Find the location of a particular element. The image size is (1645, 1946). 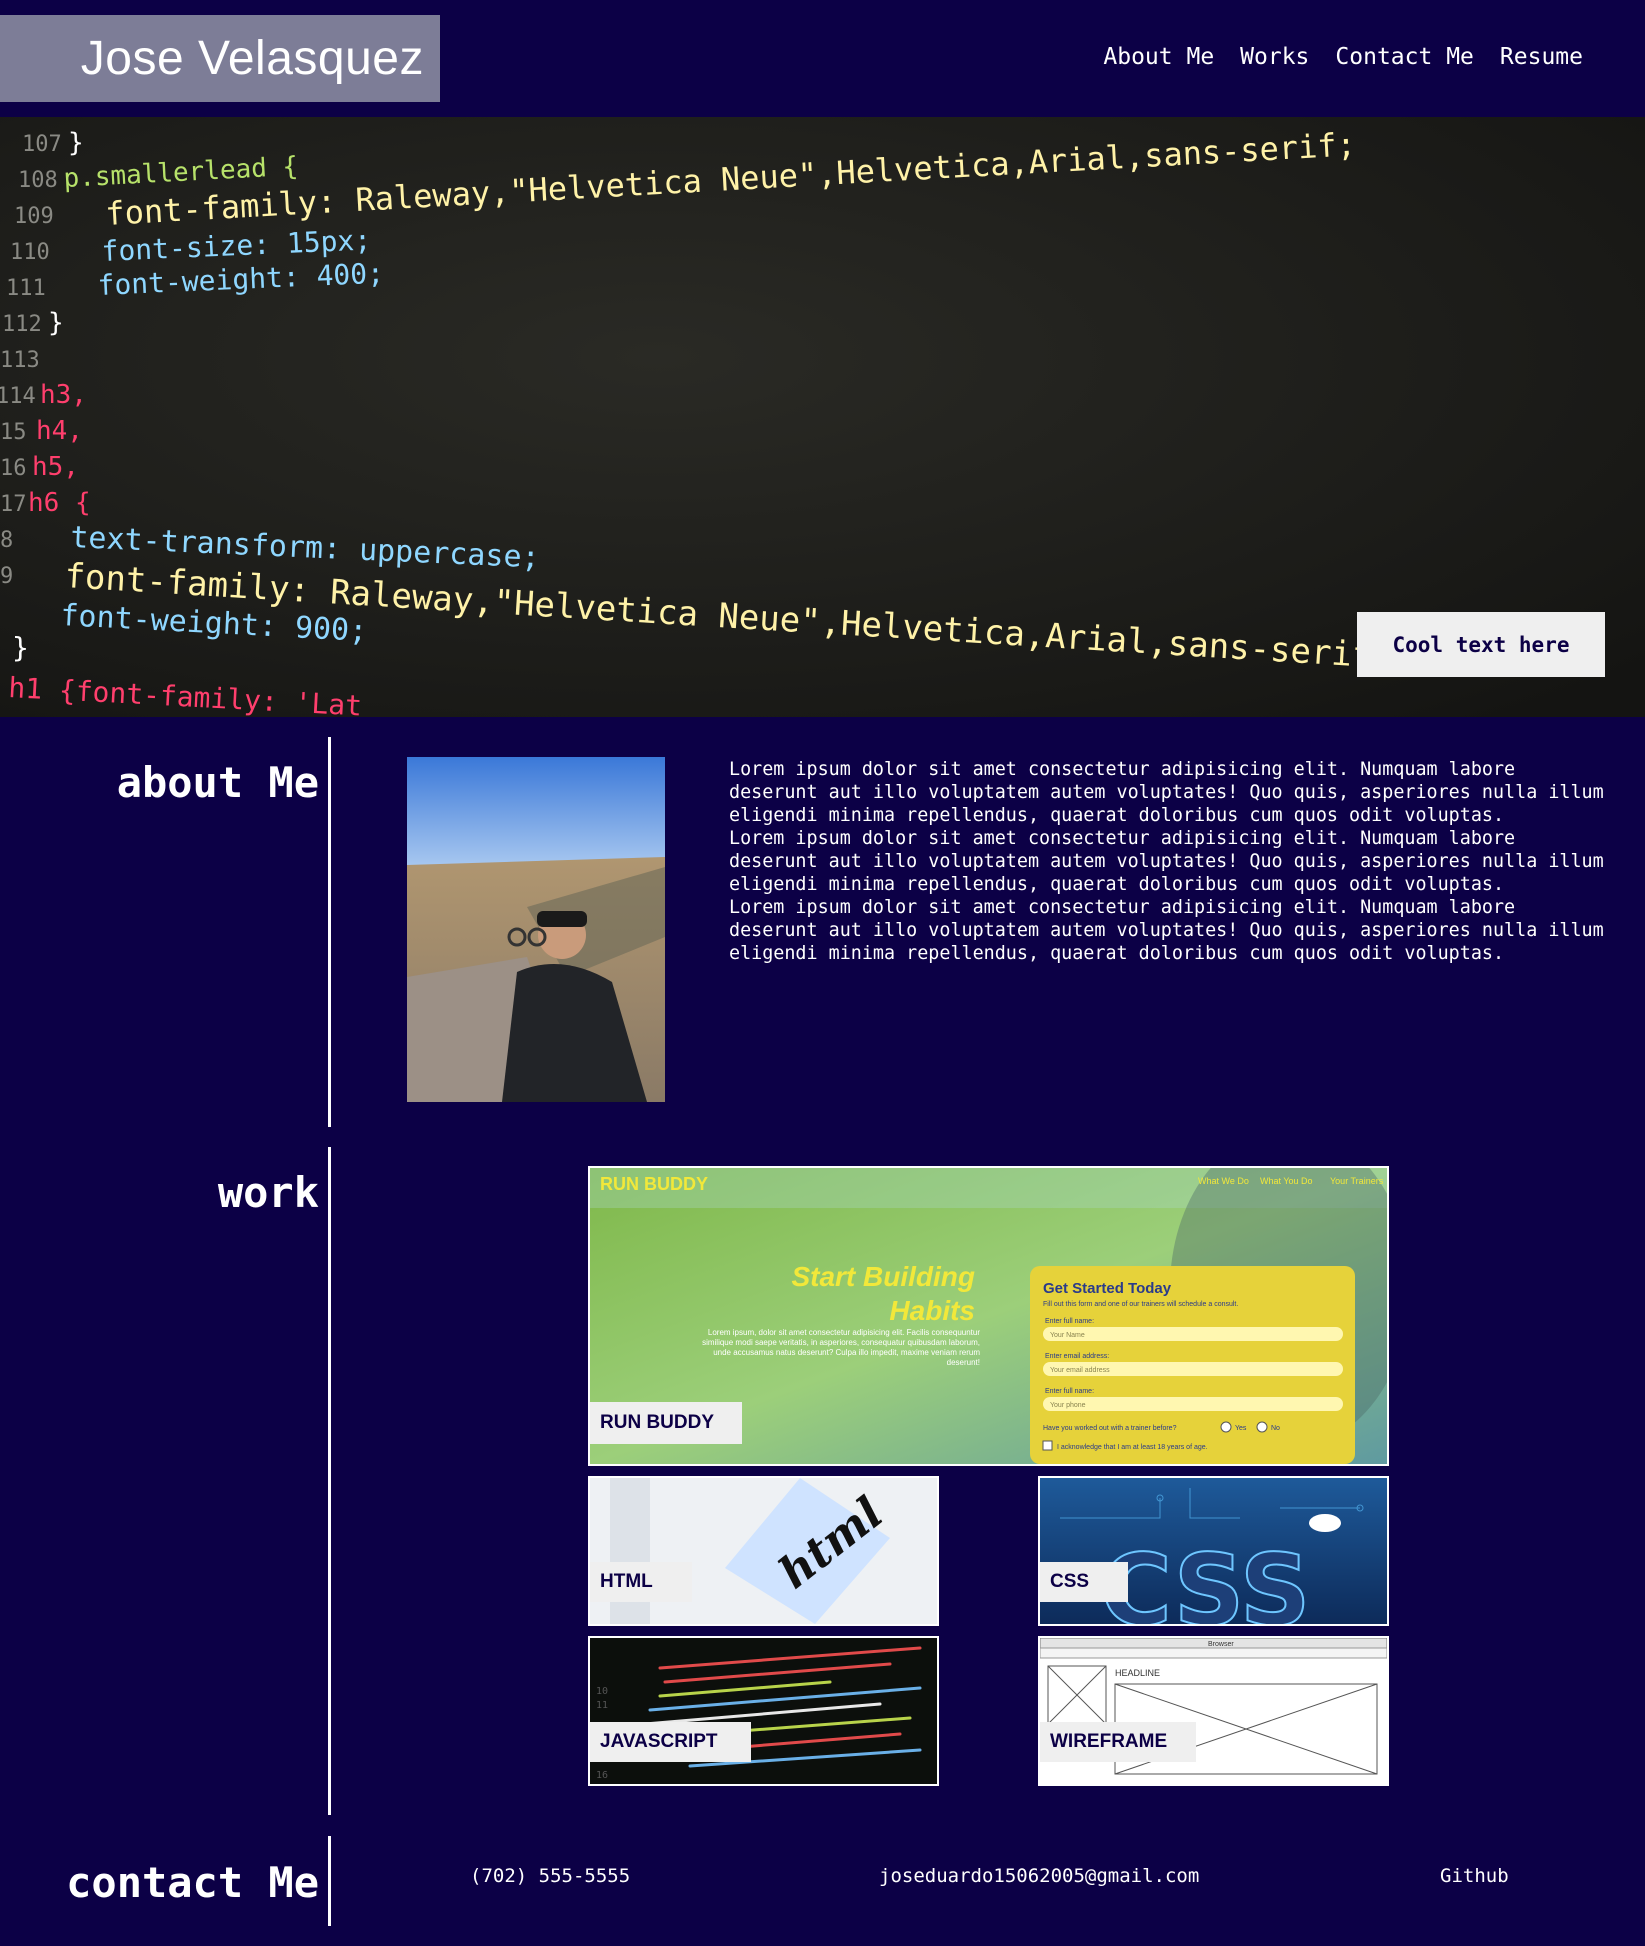

nav-works: Works is located at coordinates (1274, 57).